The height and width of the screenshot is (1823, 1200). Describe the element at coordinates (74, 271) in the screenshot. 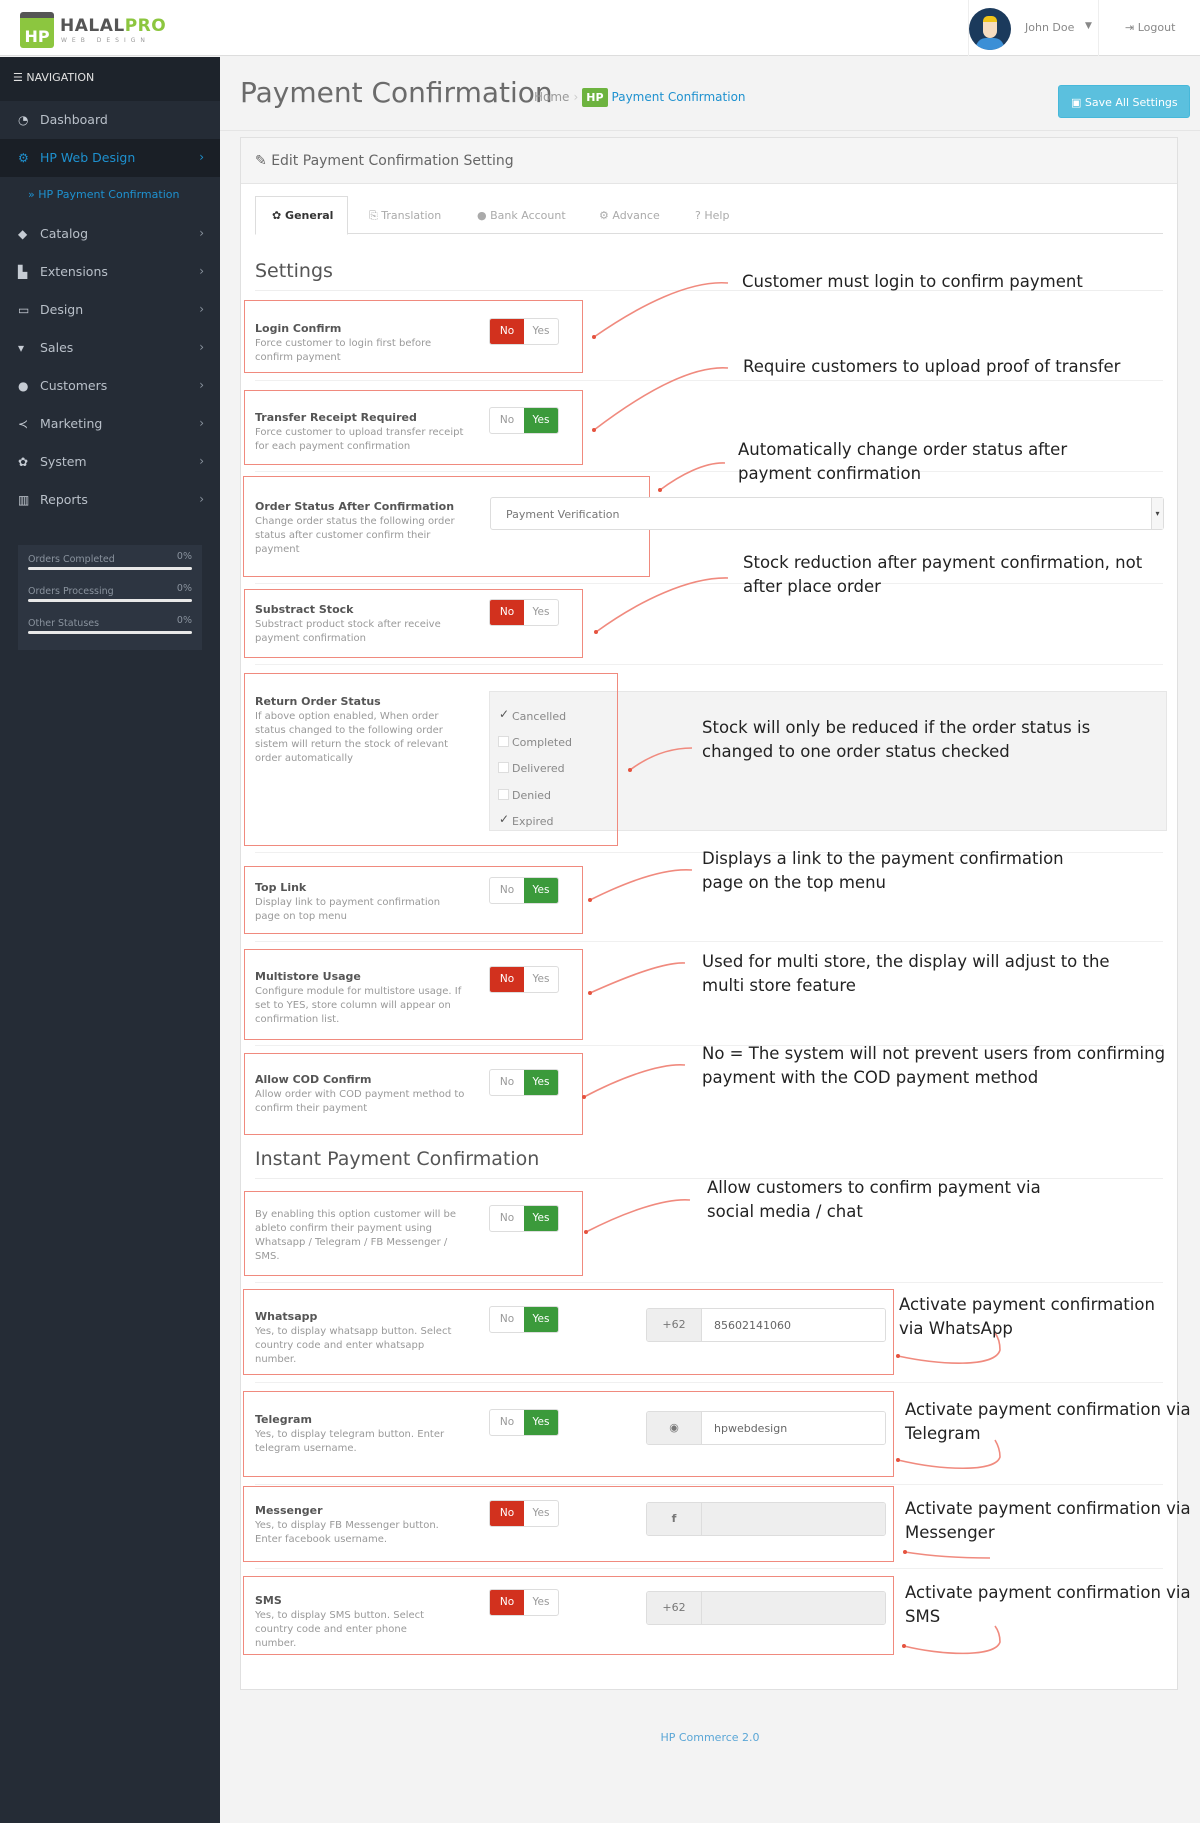

I see `sidebar-item-label: Extensions` at that location.